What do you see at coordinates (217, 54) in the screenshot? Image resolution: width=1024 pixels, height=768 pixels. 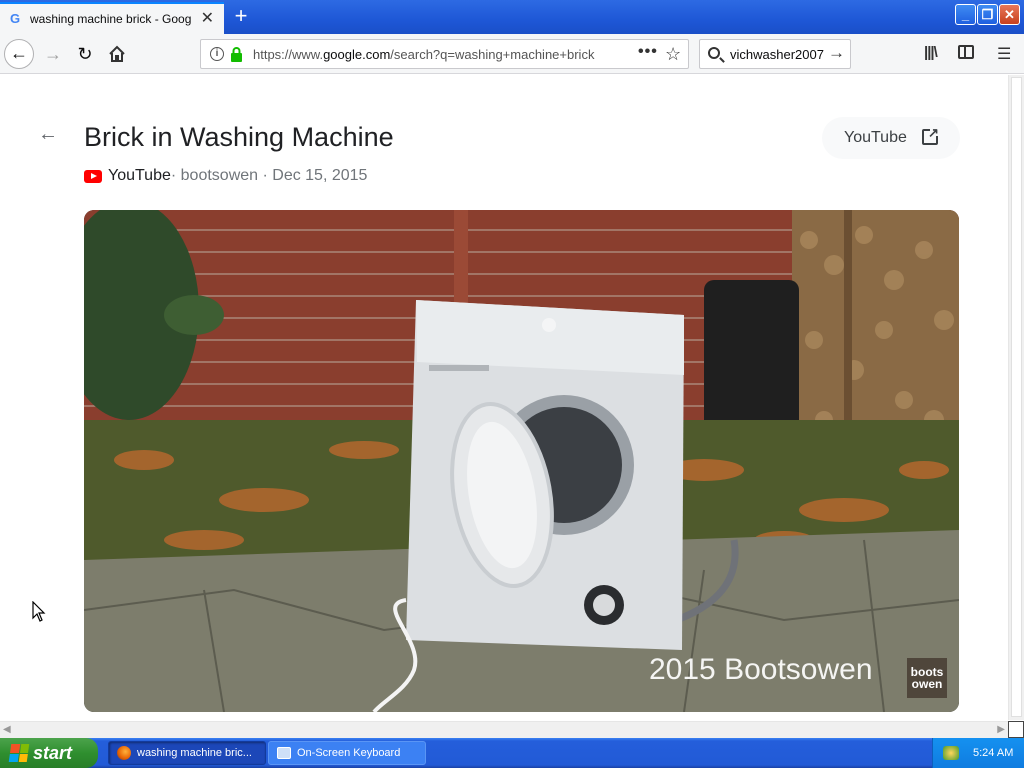 I see `info-icon: i` at bounding box center [217, 54].